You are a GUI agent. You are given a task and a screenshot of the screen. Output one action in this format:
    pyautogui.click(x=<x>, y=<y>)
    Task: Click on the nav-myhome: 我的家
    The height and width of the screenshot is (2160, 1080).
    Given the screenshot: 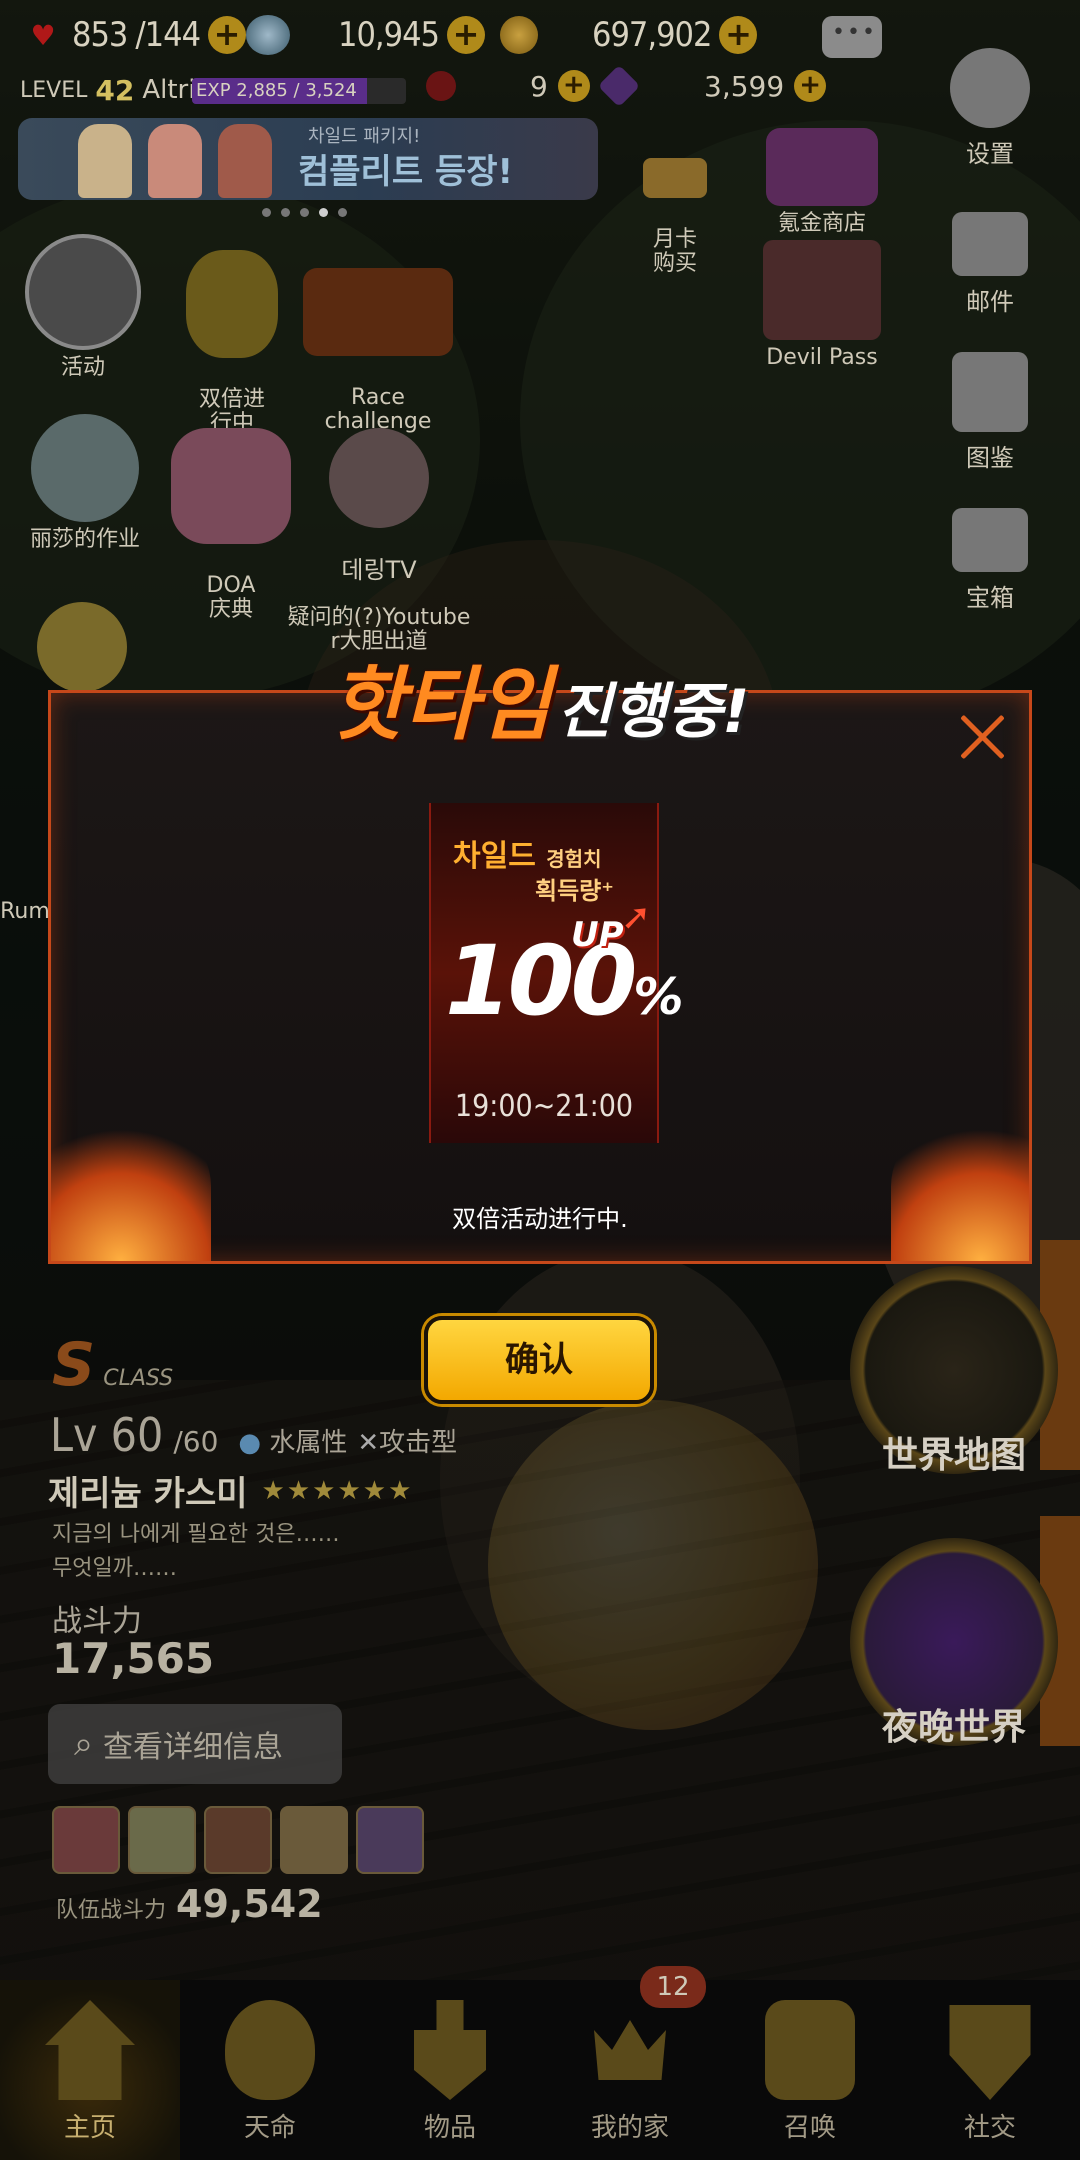 What is the action you would take?
    pyautogui.click(x=630, y=2070)
    